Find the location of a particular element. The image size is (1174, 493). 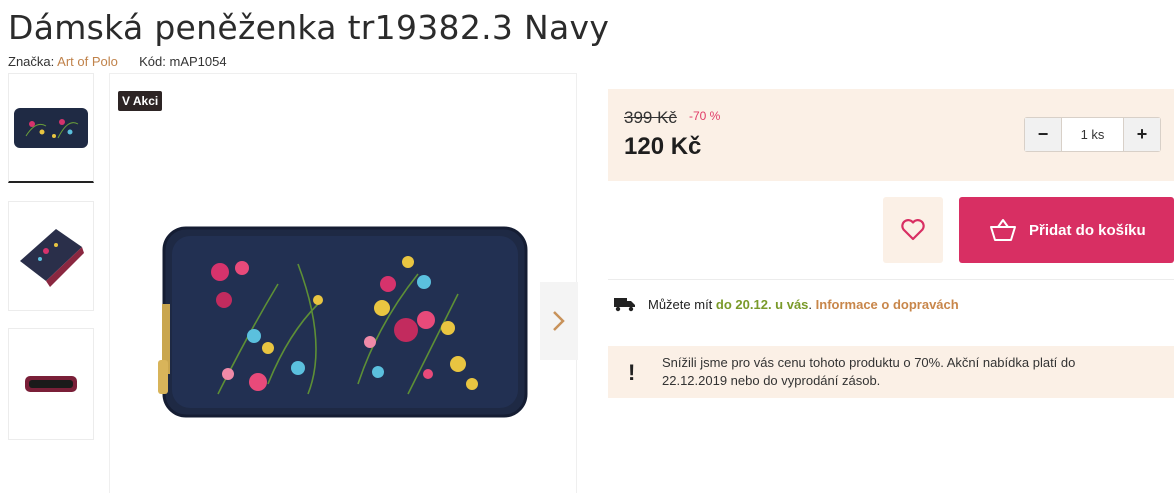

chevron-right-icon is located at coordinates (559, 321).